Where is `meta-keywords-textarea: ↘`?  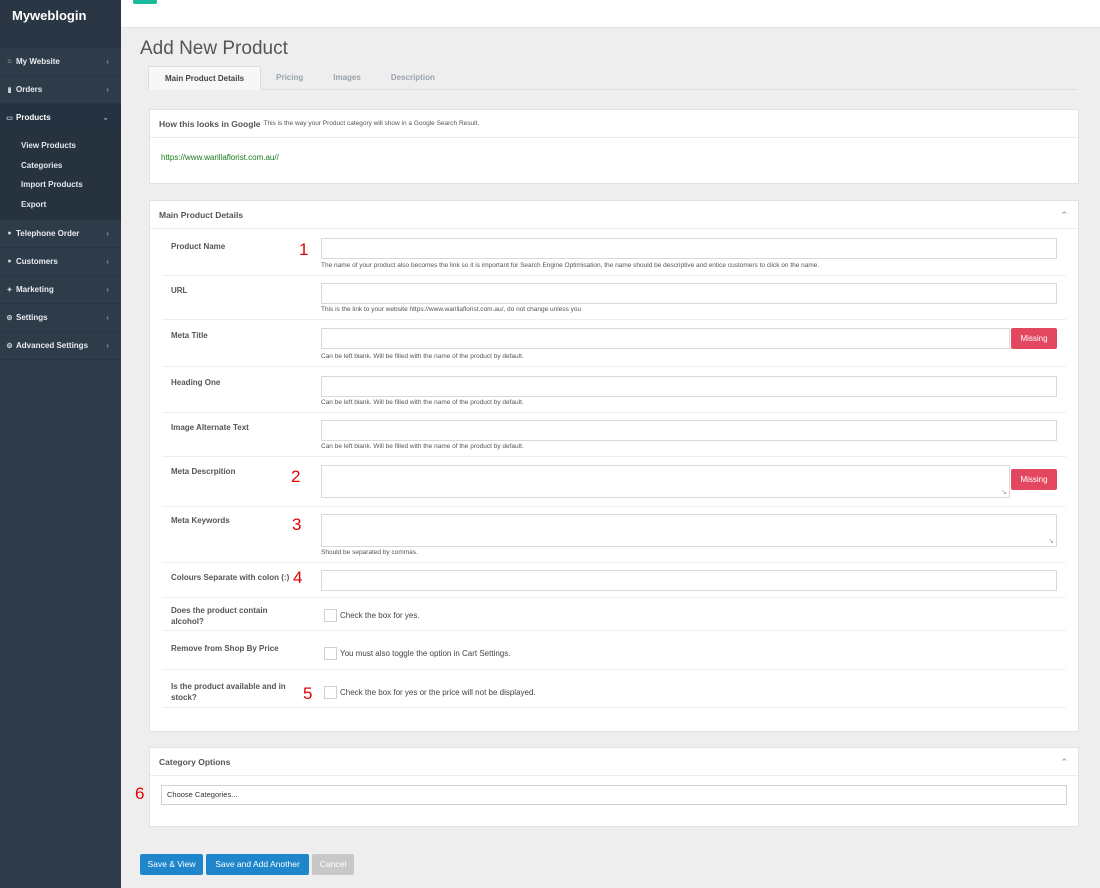 meta-keywords-textarea: ↘ is located at coordinates (689, 530).